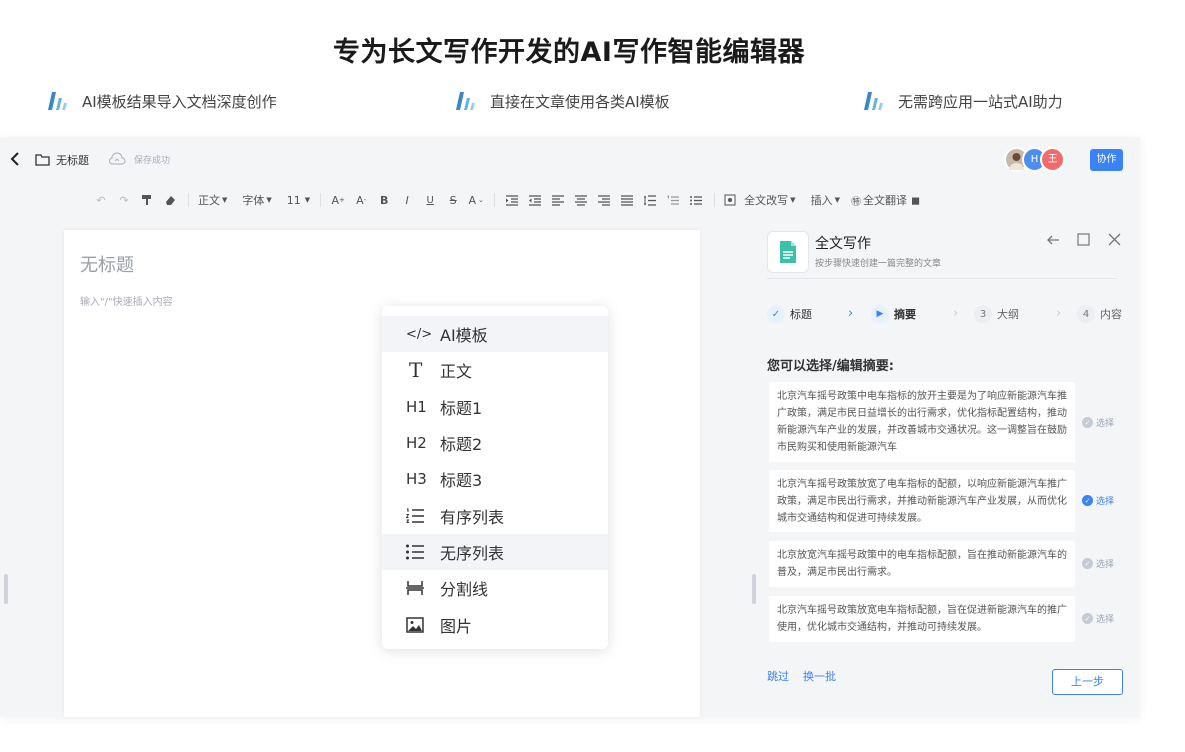 This screenshot has height=752, width=1185. I want to click on font-family-value: 字体, so click(253, 200).